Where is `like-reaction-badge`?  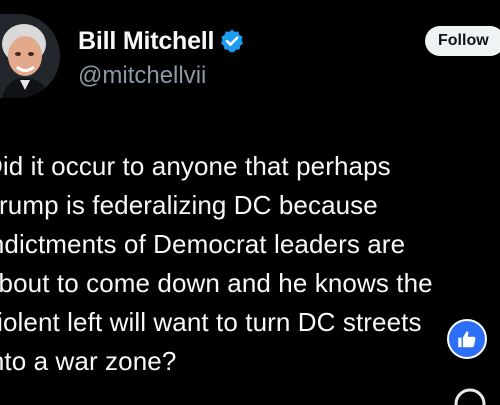 like-reaction-badge is located at coordinates (467, 339).